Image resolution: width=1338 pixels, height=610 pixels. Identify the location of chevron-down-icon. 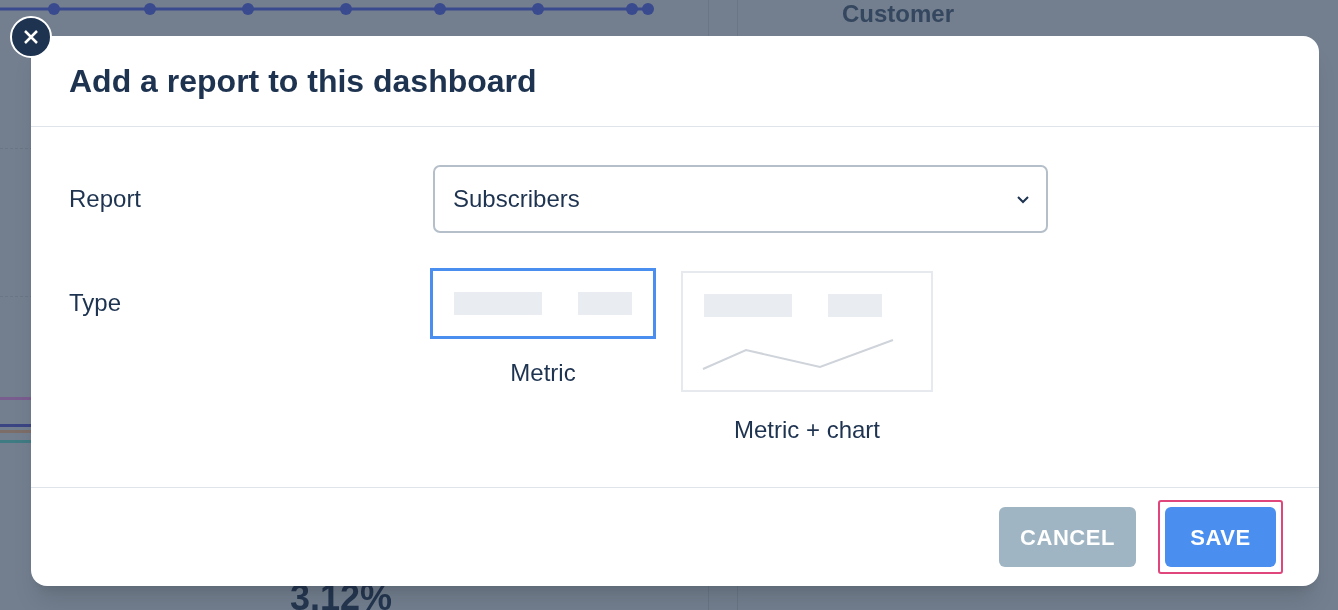
(1023, 199).